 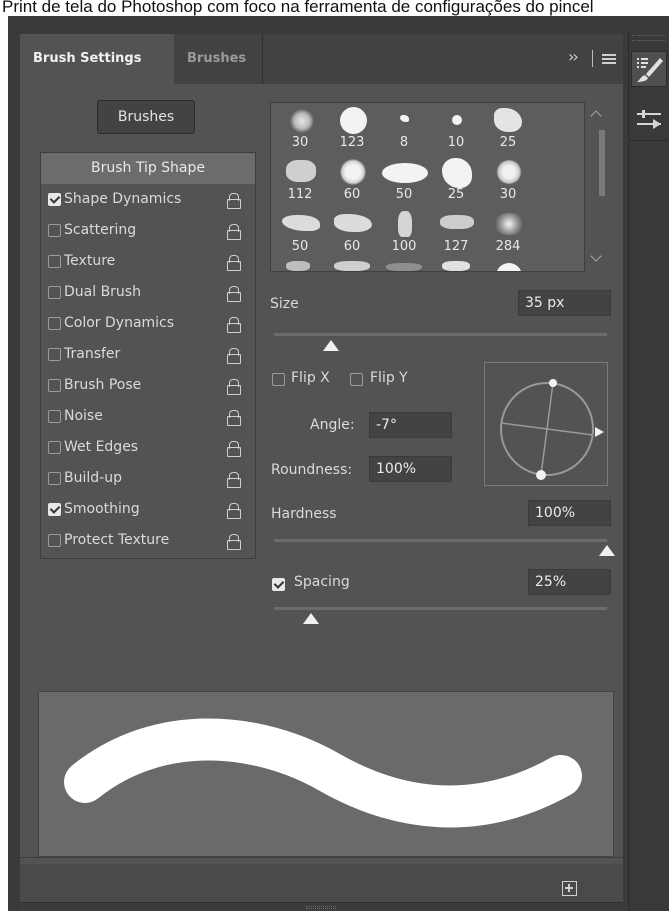 What do you see at coordinates (596, 256) in the screenshot?
I see `scroll-down-icon` at bounding box center [596, 256].